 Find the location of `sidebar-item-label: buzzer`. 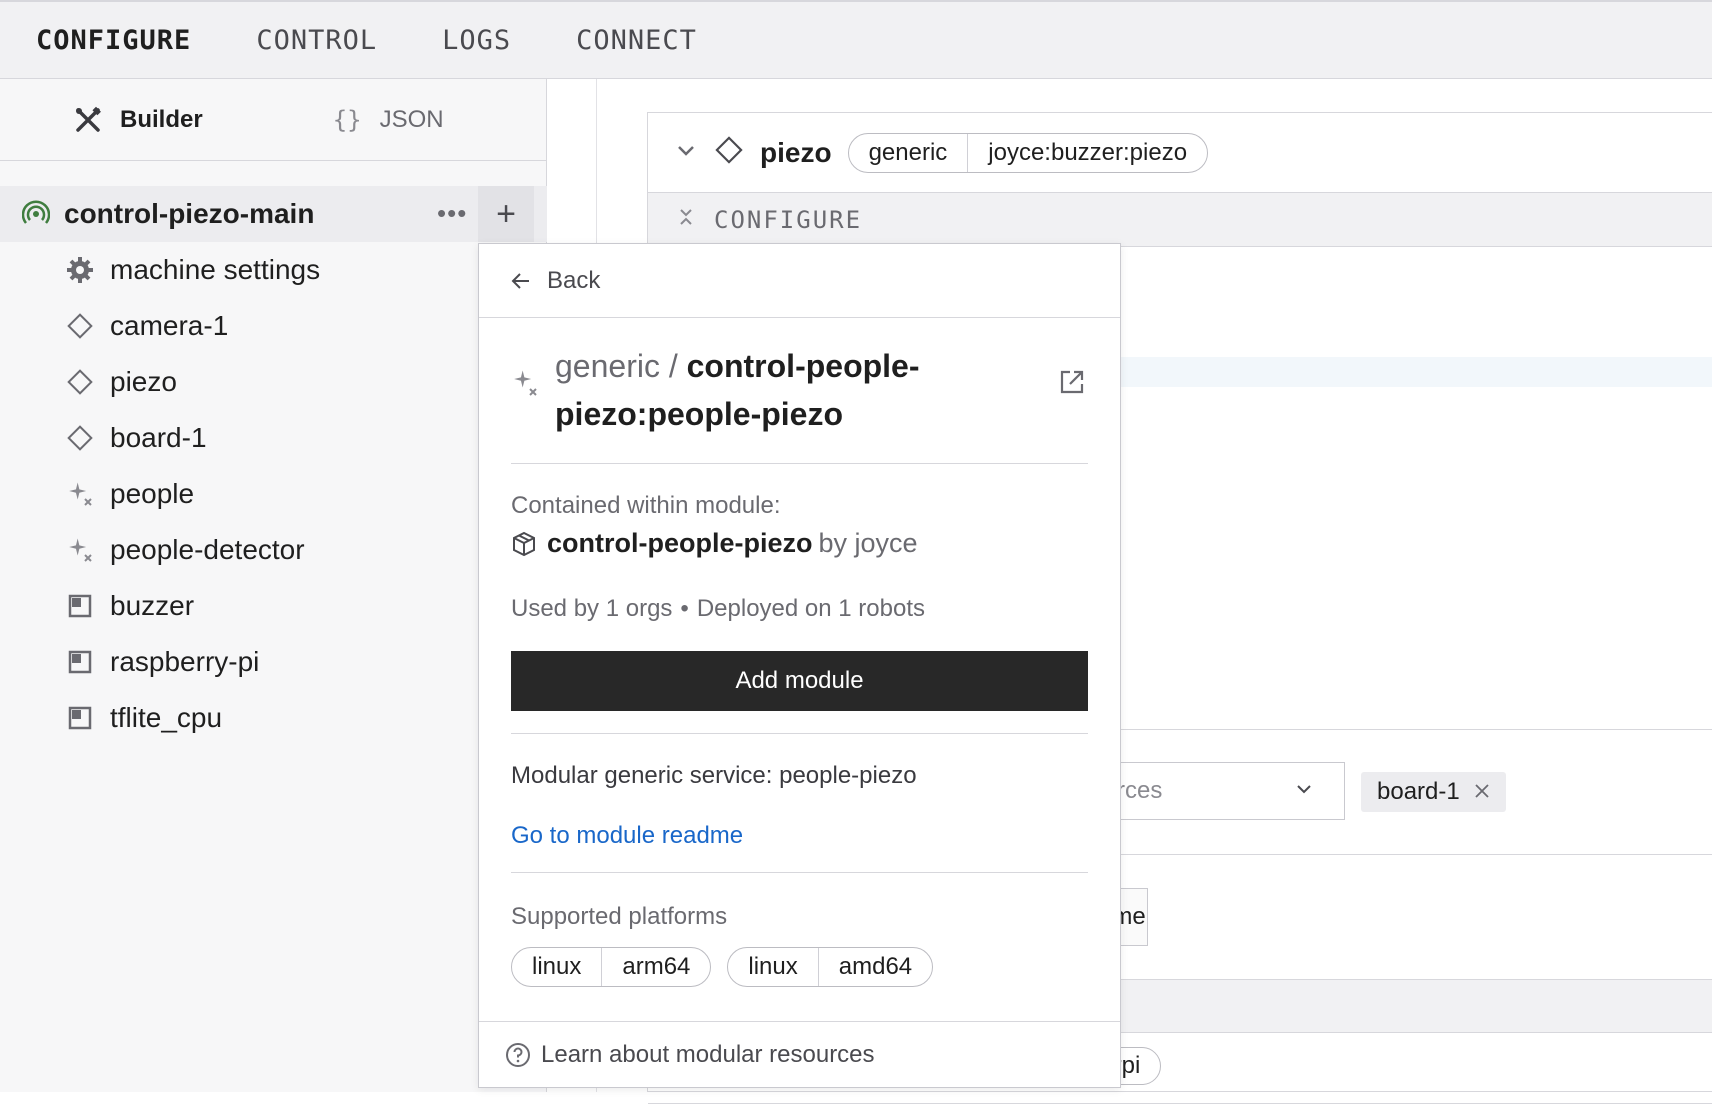

sidebar-item-label: buzzer is located at coordinates (152, 605).